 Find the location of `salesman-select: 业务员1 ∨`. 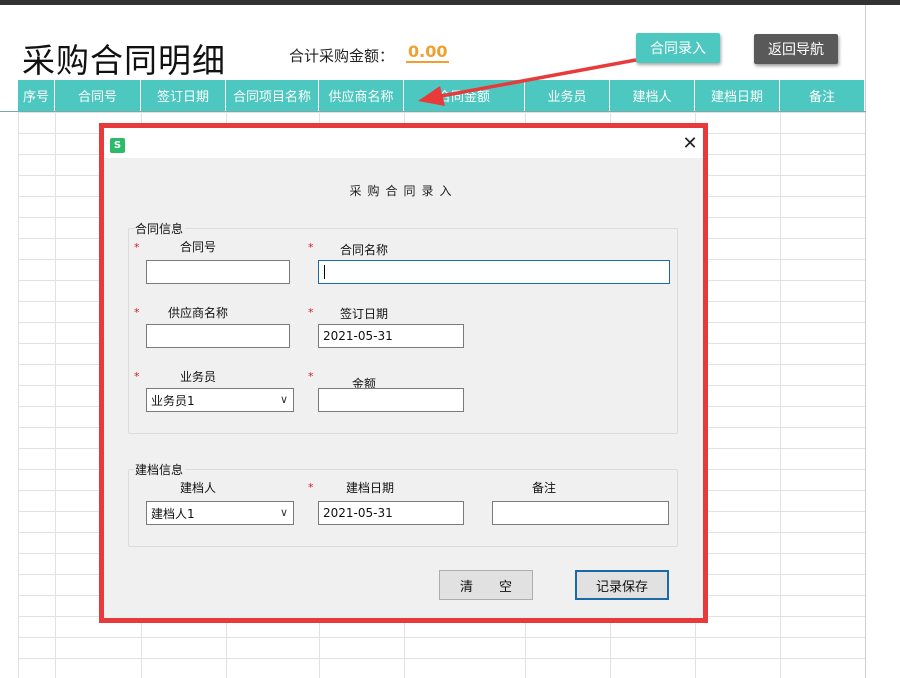

salesman-select: 业务员1 ∨ is located at coordinates (220, 400).